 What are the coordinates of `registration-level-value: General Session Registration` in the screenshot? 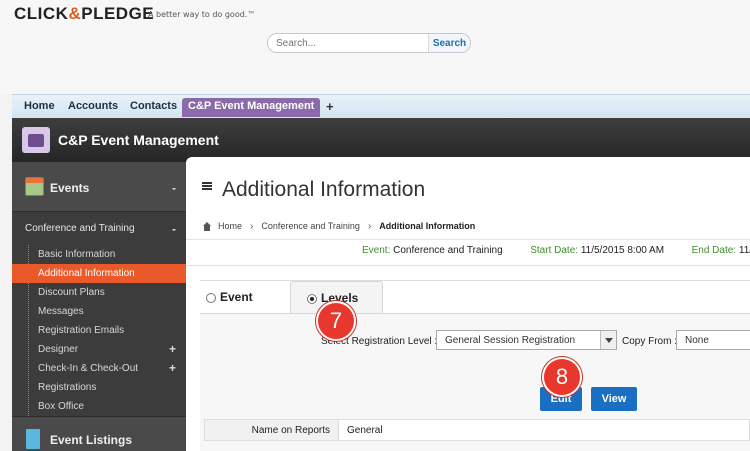 It's located at (510, 340).